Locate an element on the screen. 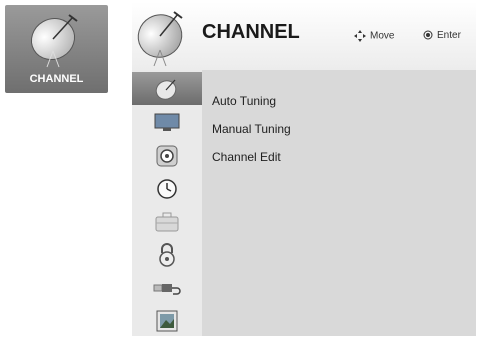 The image size is (480, 338). usb-plug-icon is located at coordinates (167, 289).